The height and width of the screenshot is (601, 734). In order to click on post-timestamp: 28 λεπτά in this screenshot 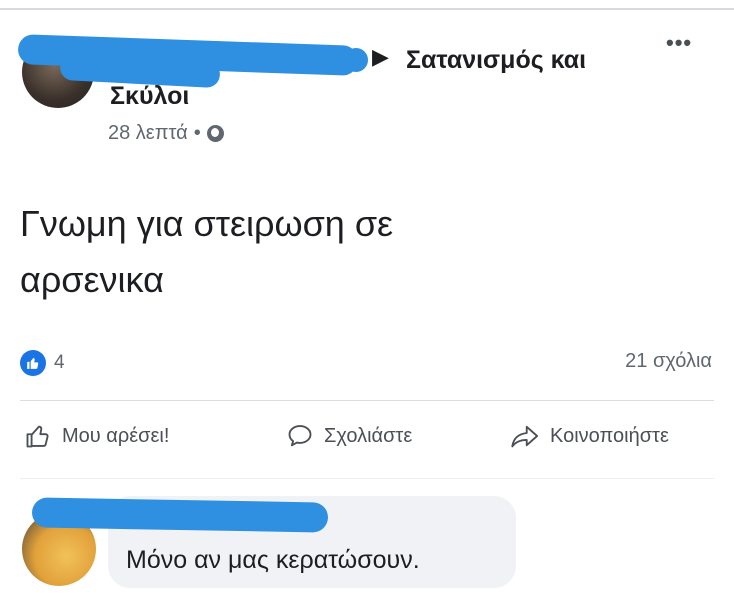, I will do `click(148, 133)`.